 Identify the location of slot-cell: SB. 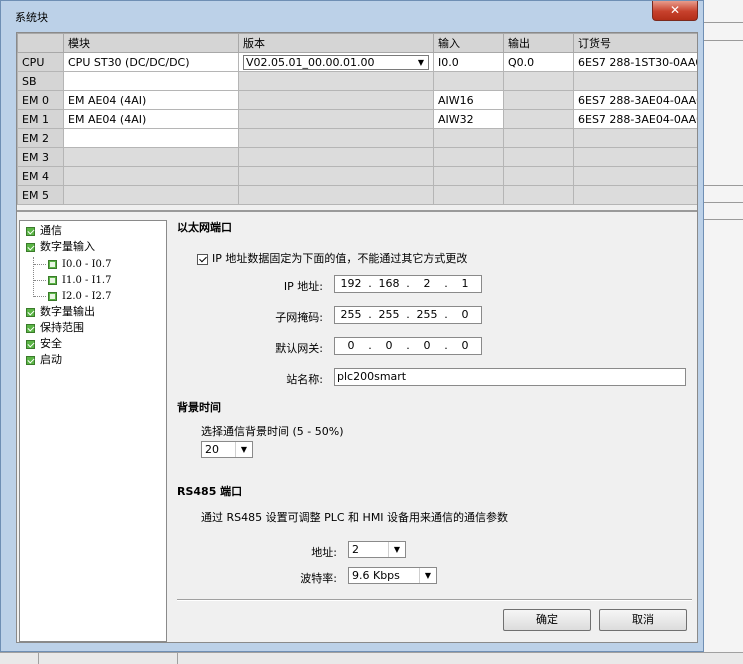
(40, 81).